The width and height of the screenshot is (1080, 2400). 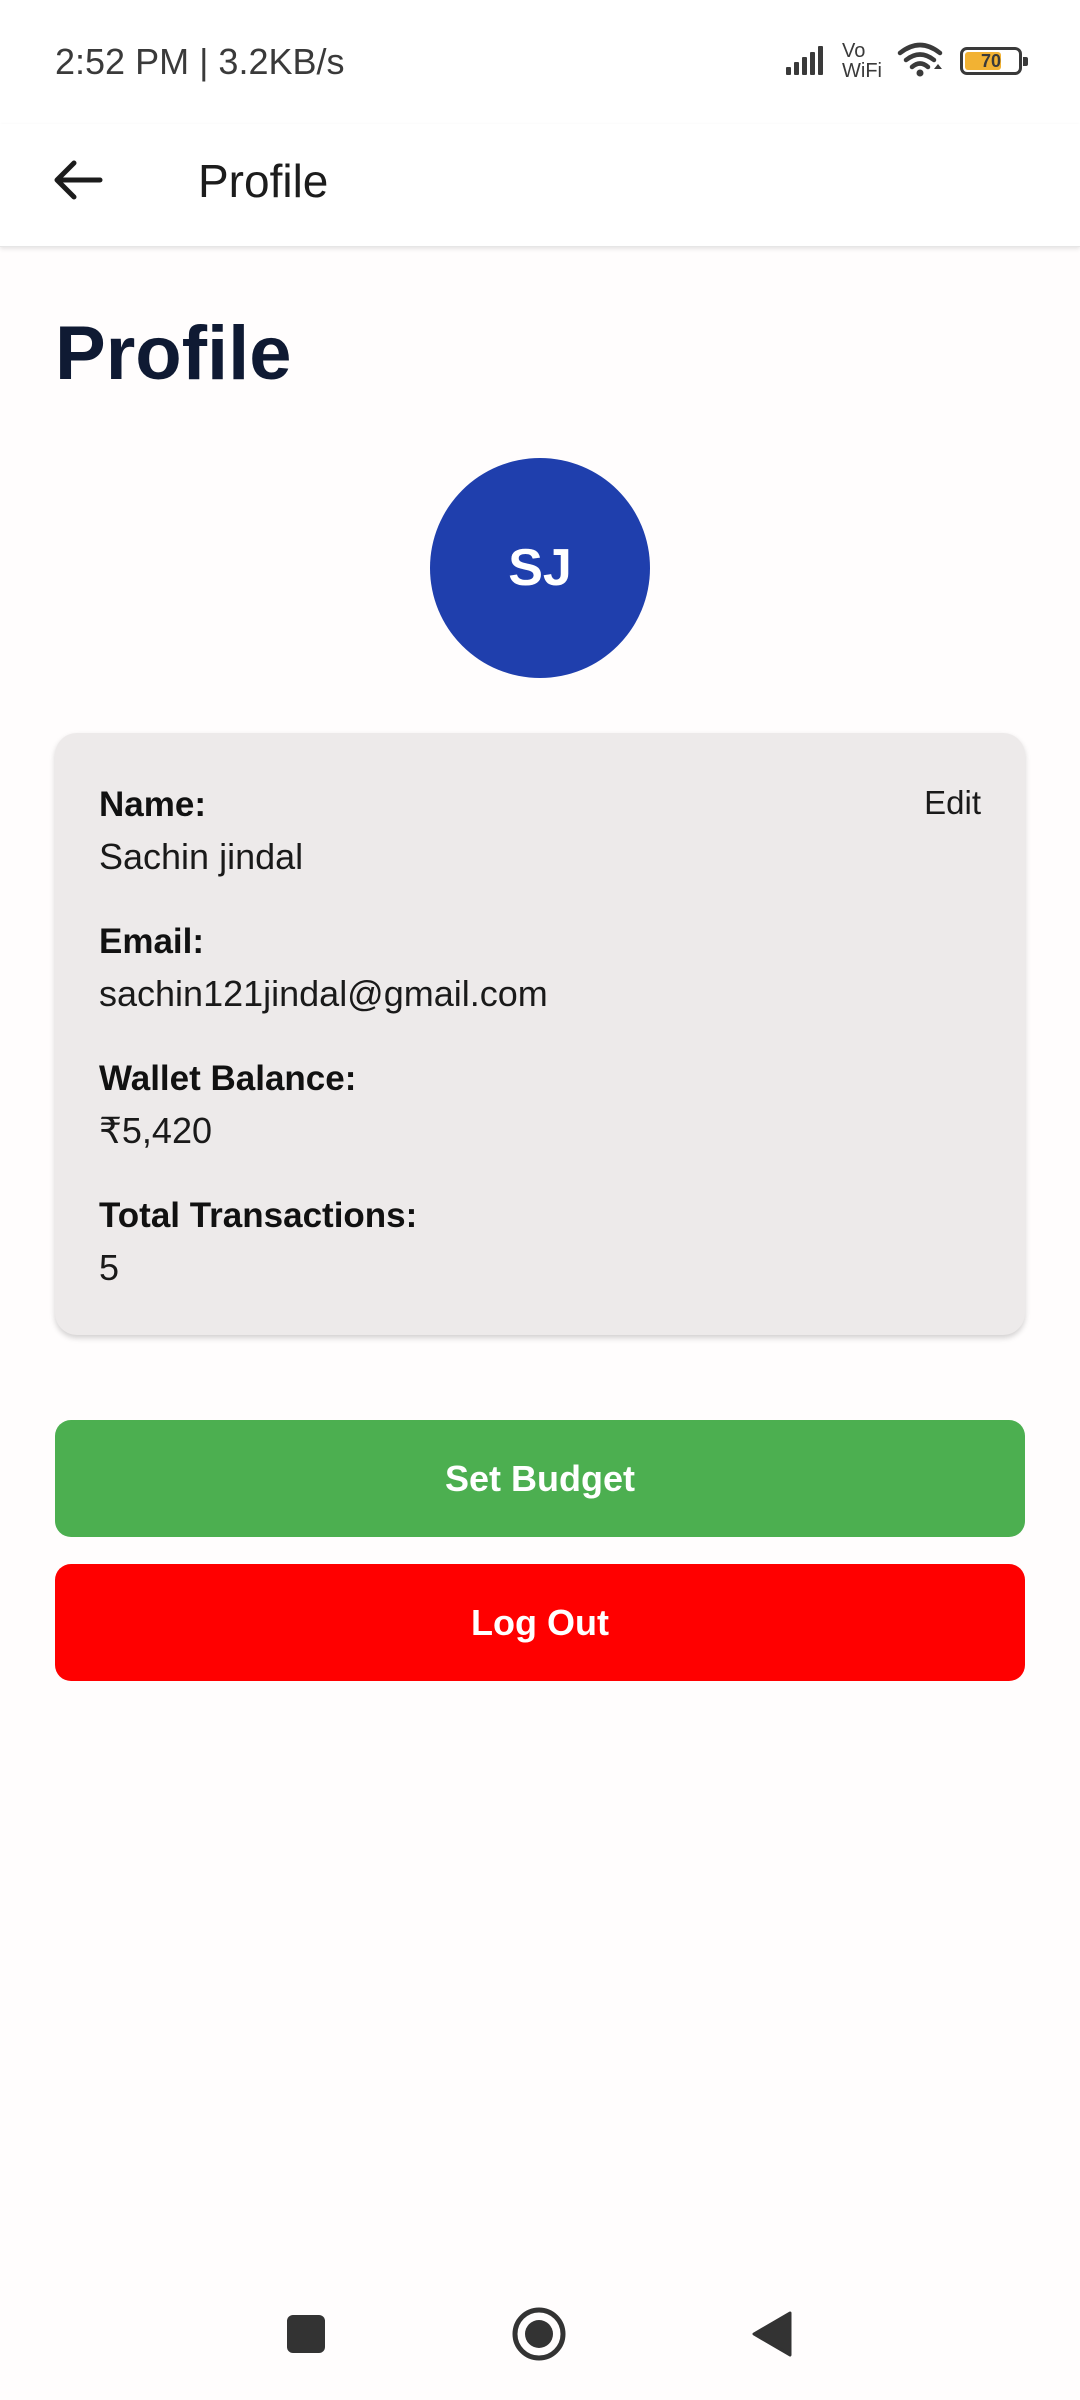 I want to click on avatar-initials: SJ, so click(x=540, y=568).